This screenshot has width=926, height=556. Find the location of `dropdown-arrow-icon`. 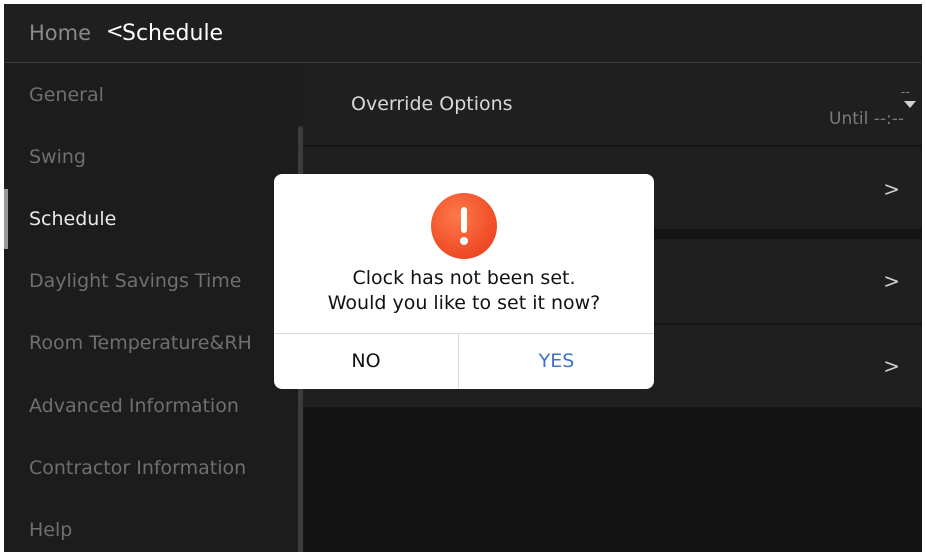

dropdown-arrow-icon is located at coordinates (910, 104).